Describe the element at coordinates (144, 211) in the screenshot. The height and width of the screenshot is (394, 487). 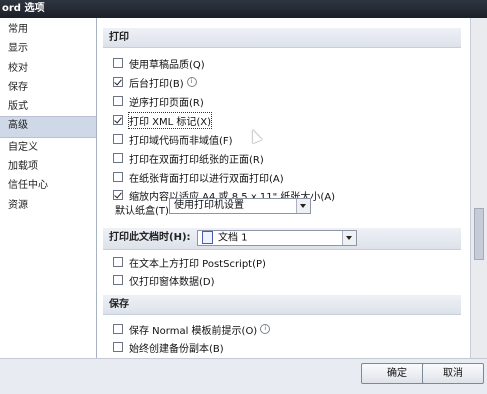
I see `default-tray-label: 默认纸盒(T):` at that location.